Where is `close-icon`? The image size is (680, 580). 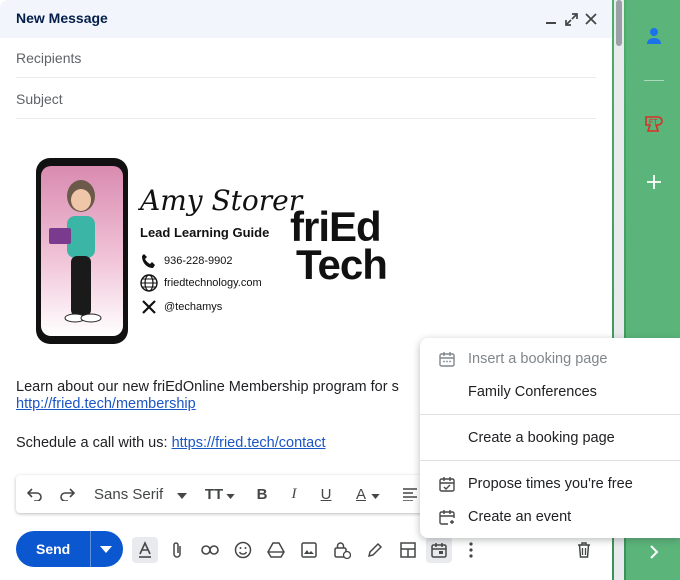
close-icon is located at coordinates (591, 19).